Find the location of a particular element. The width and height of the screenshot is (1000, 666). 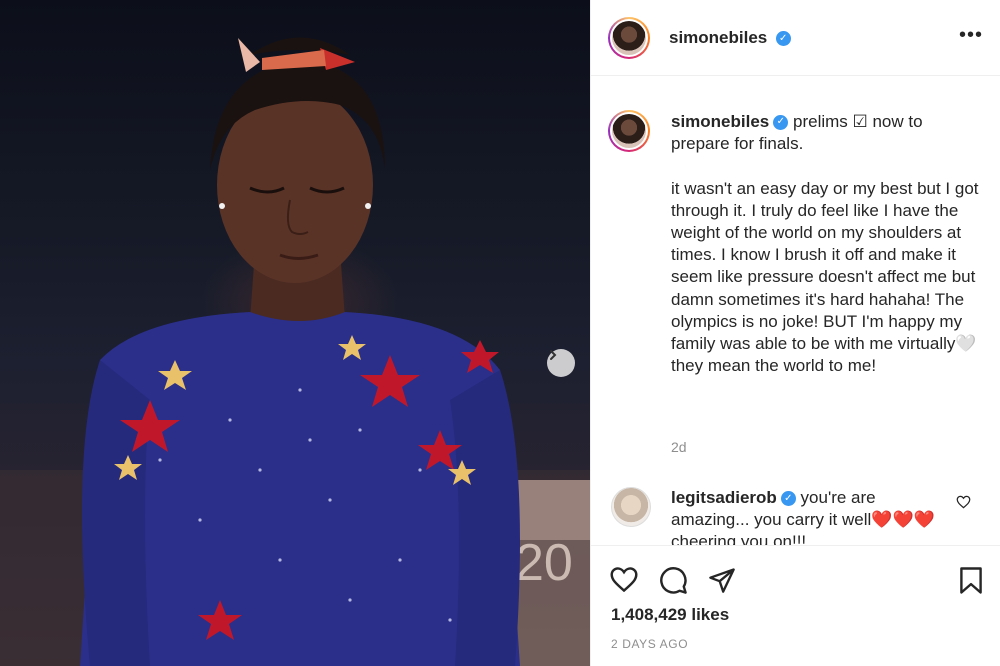

caption-username: simonebiles is located at coordinates (720, 121).